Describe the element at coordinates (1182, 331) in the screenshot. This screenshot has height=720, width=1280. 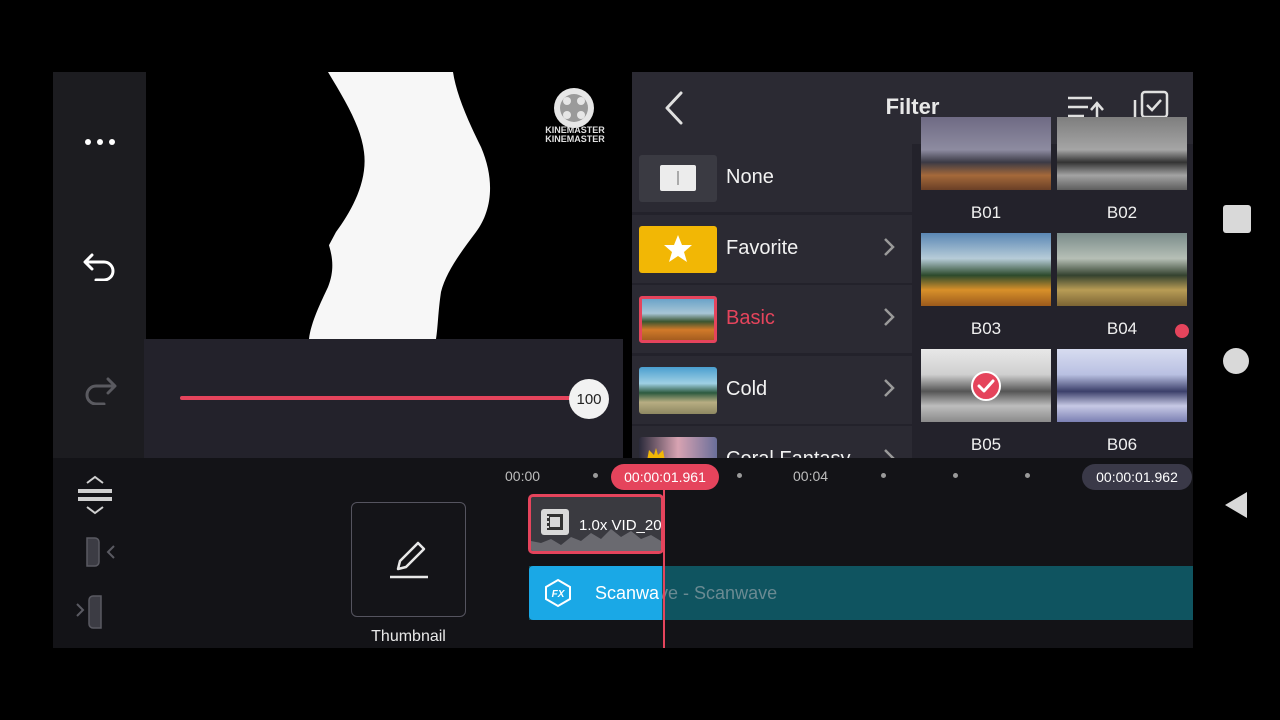
I see `recording-indicator` at that location.